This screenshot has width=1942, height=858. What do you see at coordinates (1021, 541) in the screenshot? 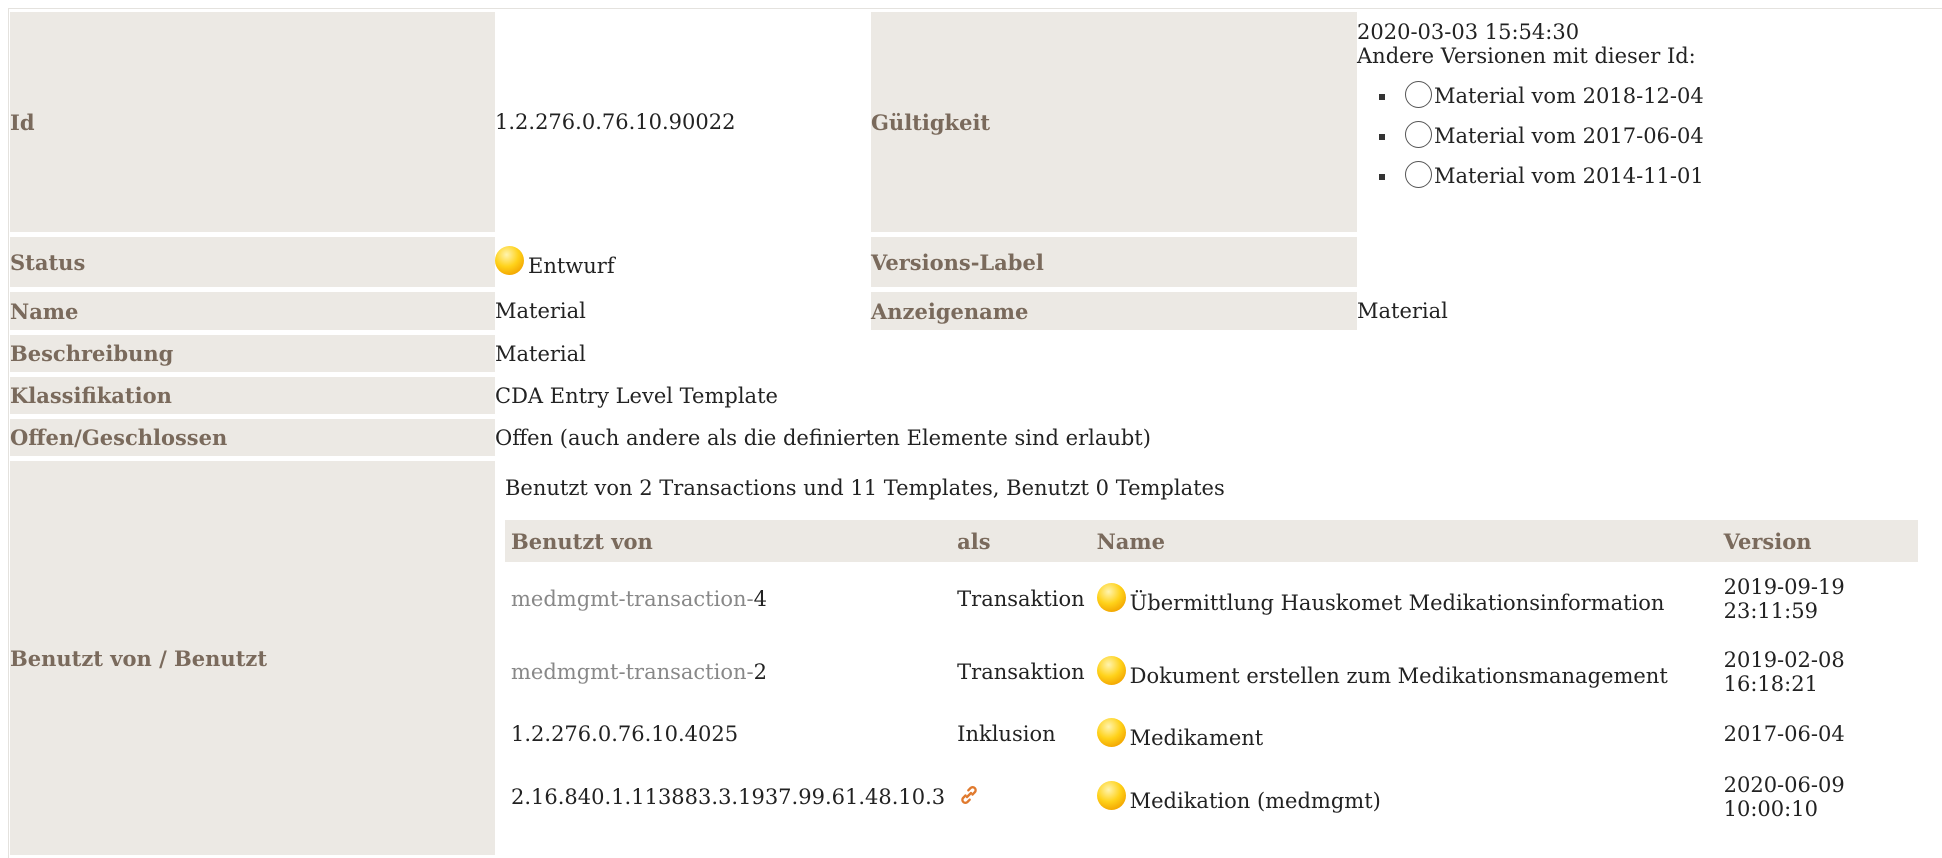
I see `column-header-as: als` at bounding box center [1021, 541].